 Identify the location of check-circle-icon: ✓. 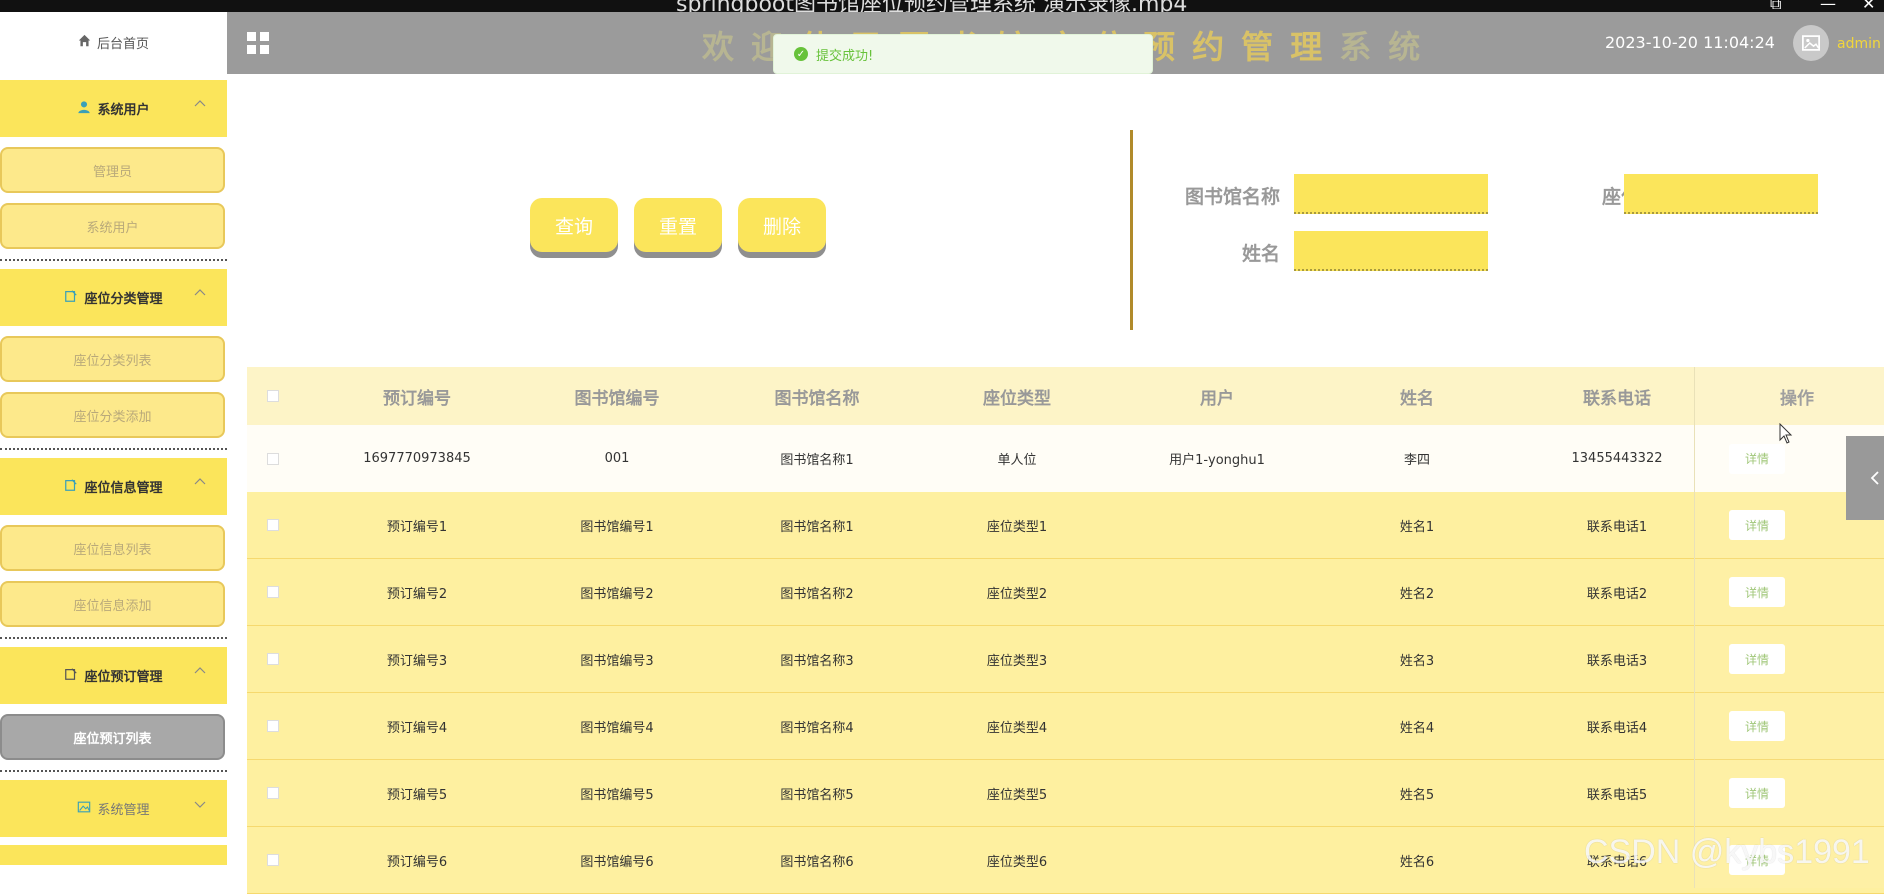
(801, 54).